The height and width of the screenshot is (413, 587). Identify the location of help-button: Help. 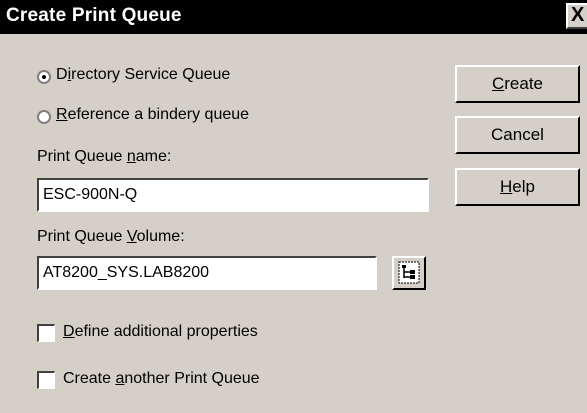
(517, 187).